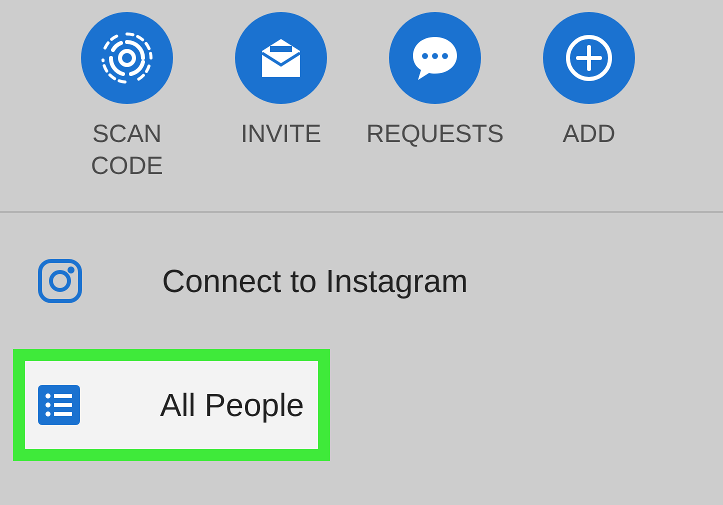 The height and width of the screenshot is (505, 723). What do you see at coordinates (60, 281) in the screenshot?
I see `camera-icon` at bounding box center [60, 281].